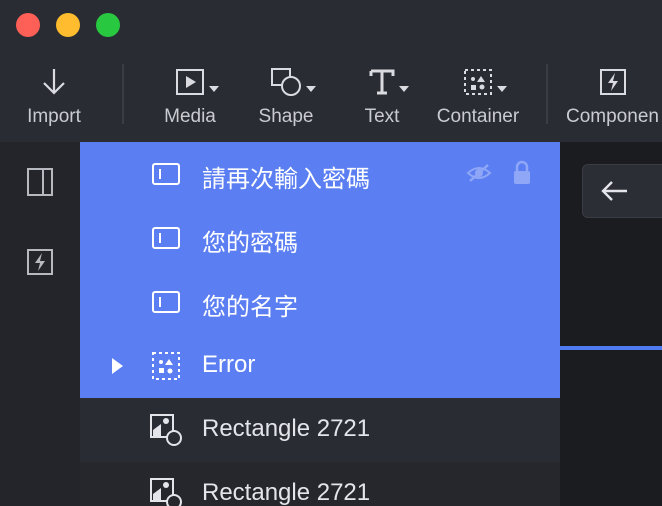 The height and width of the screenshot is (506, 662). Describe the element at coordinates (382, 116) in the screenshot. I see `text-label: Text` at that location.